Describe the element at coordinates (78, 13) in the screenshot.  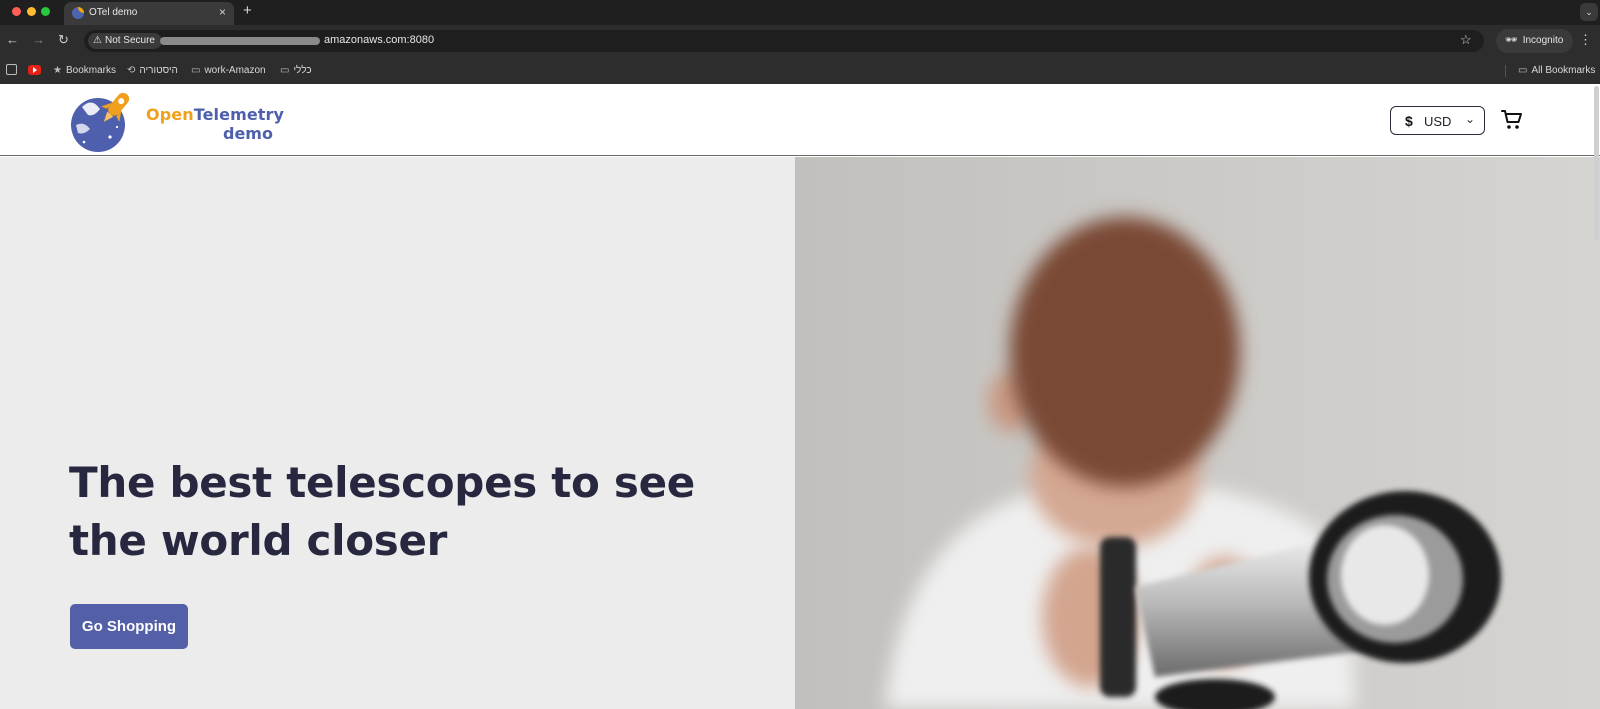
I see `otel-favicon-icon` at that location.